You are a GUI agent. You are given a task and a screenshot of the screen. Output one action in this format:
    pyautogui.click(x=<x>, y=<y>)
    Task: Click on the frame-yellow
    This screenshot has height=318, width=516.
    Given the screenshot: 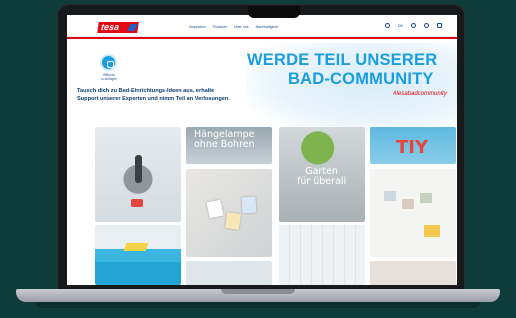 What is the action you would take?
    pyautogui.click(x=432, y=231)
    